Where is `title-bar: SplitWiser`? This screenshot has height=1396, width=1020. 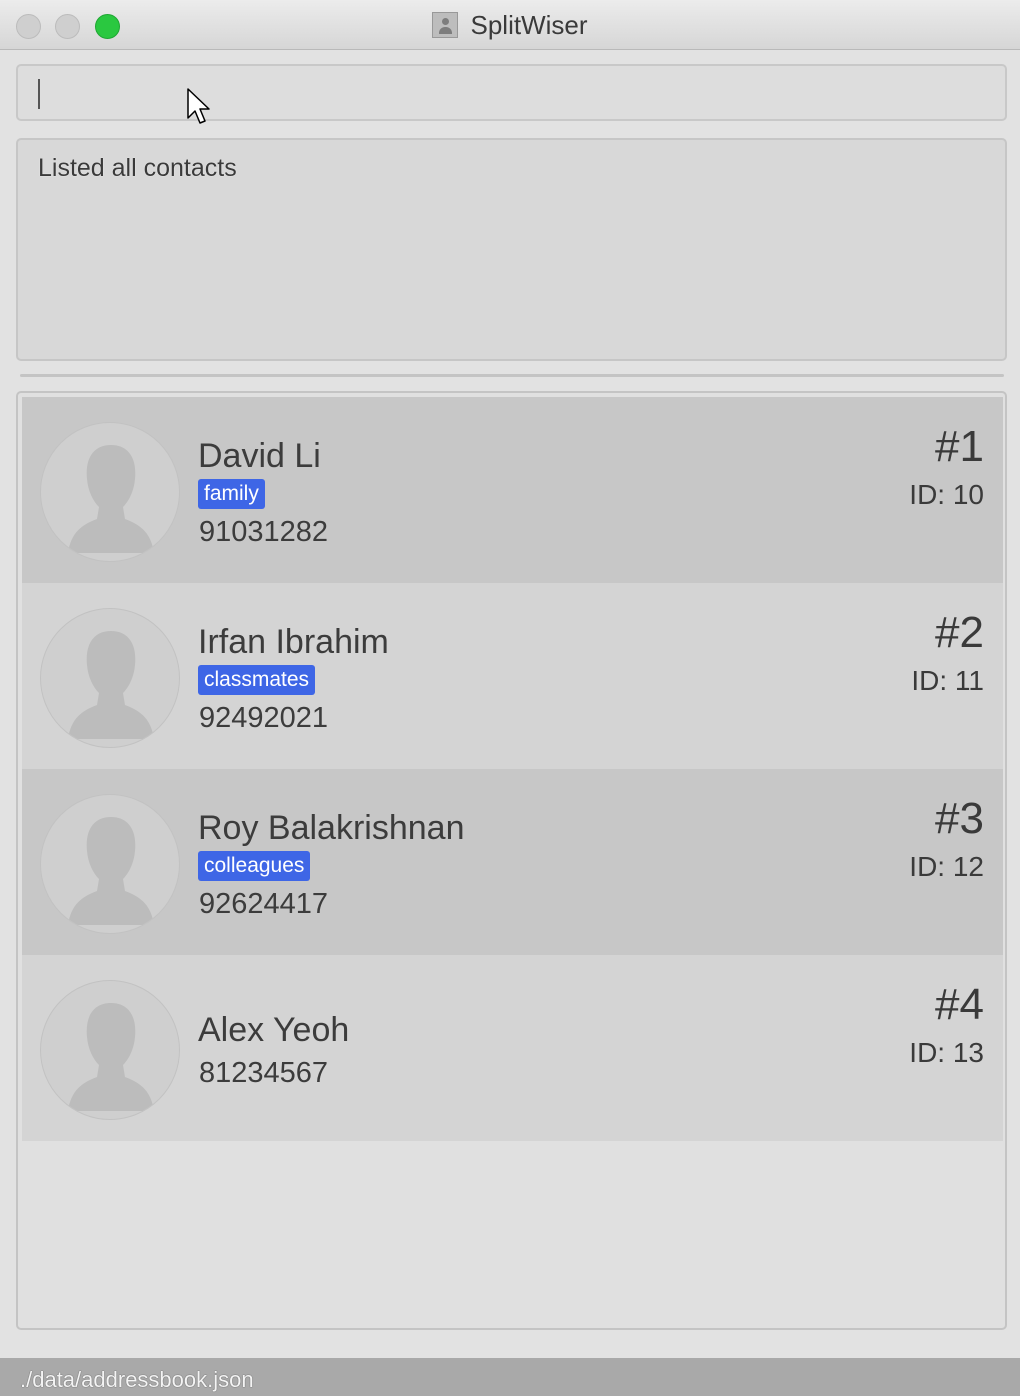
title-bar: SplitWiser is located at coordinates (510, 25).